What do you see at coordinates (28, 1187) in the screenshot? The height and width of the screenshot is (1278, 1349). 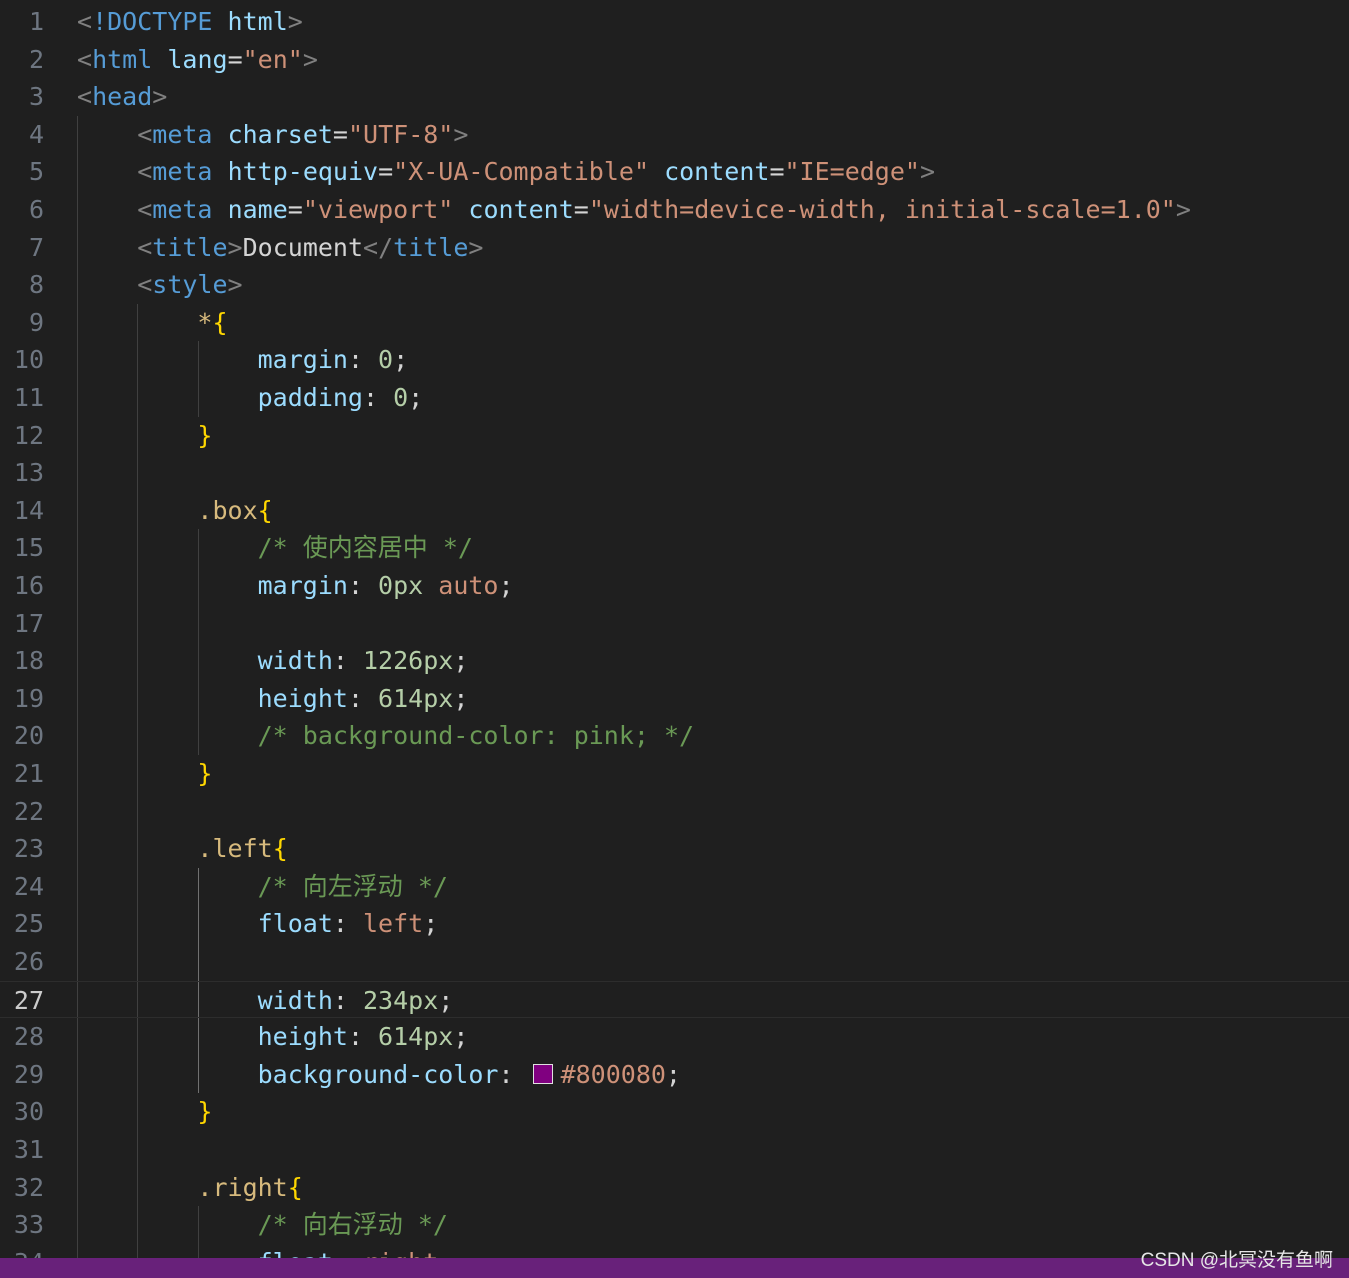 I see `line-number: 32` at bounding box center [28, 1187].